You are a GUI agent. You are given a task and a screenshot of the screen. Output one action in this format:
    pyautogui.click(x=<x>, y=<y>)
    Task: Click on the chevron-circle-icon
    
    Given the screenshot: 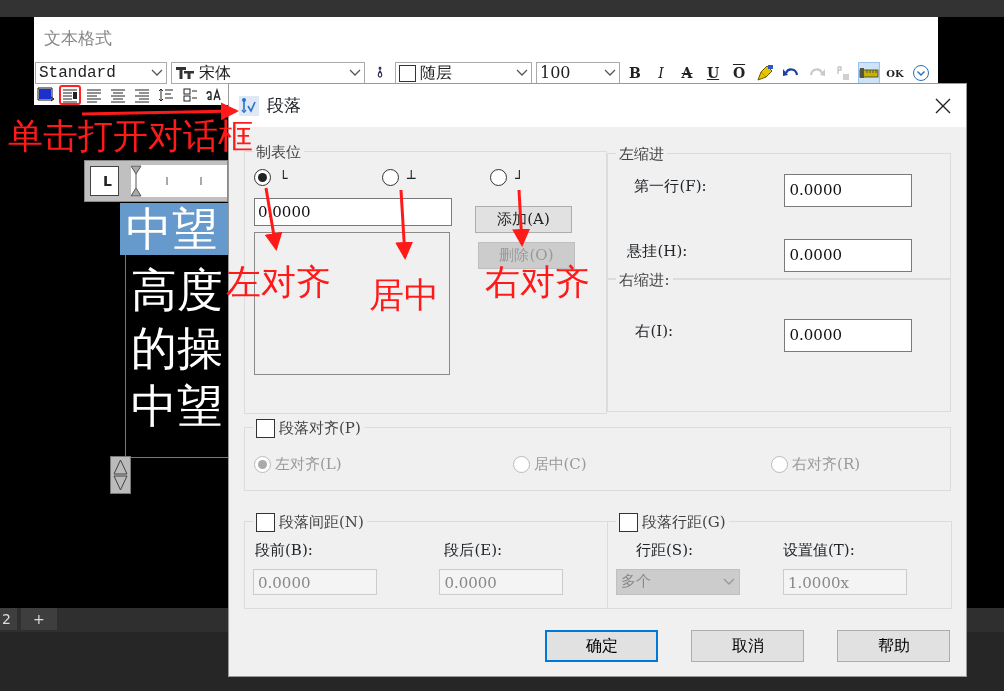 What is the action you would take?
    pyautogui.click(x=921, y=73)
    